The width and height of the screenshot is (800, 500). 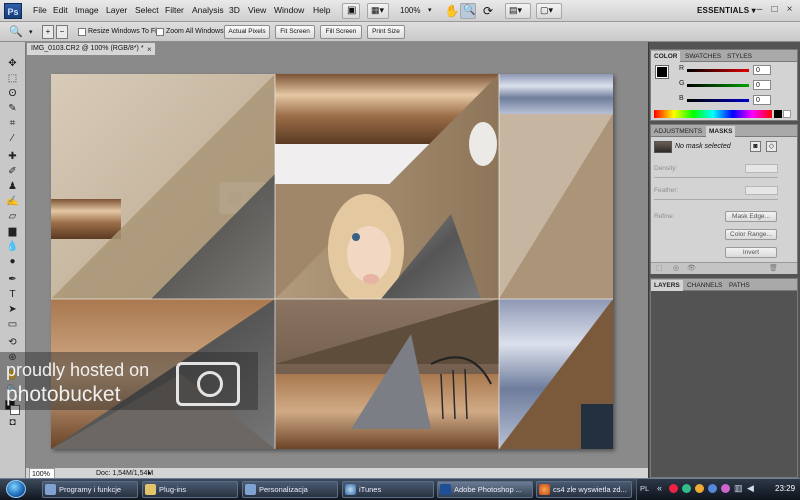 I want to click on actual-pixels-button: Actual Pixels, so click(x=247, y=32).